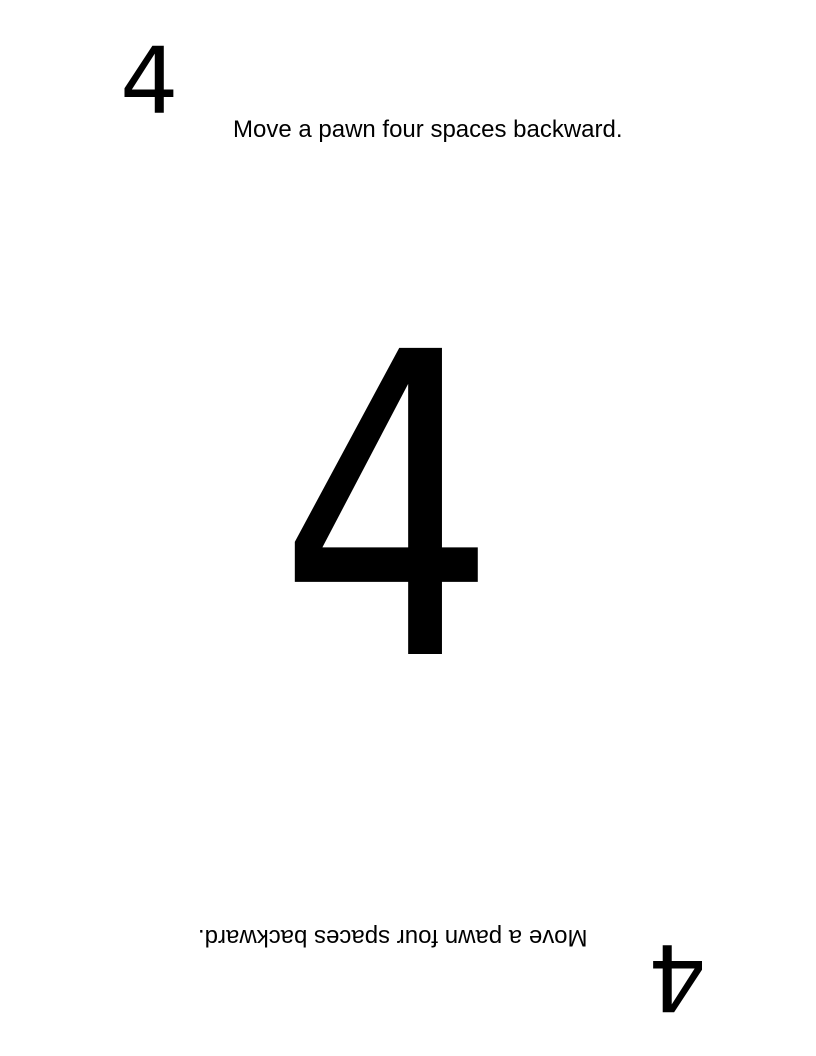 This screenshot has width=816, height=1056. Describe the element at coordinates (388, 509) in the screenshot. I see `center-number: 4` at that location.